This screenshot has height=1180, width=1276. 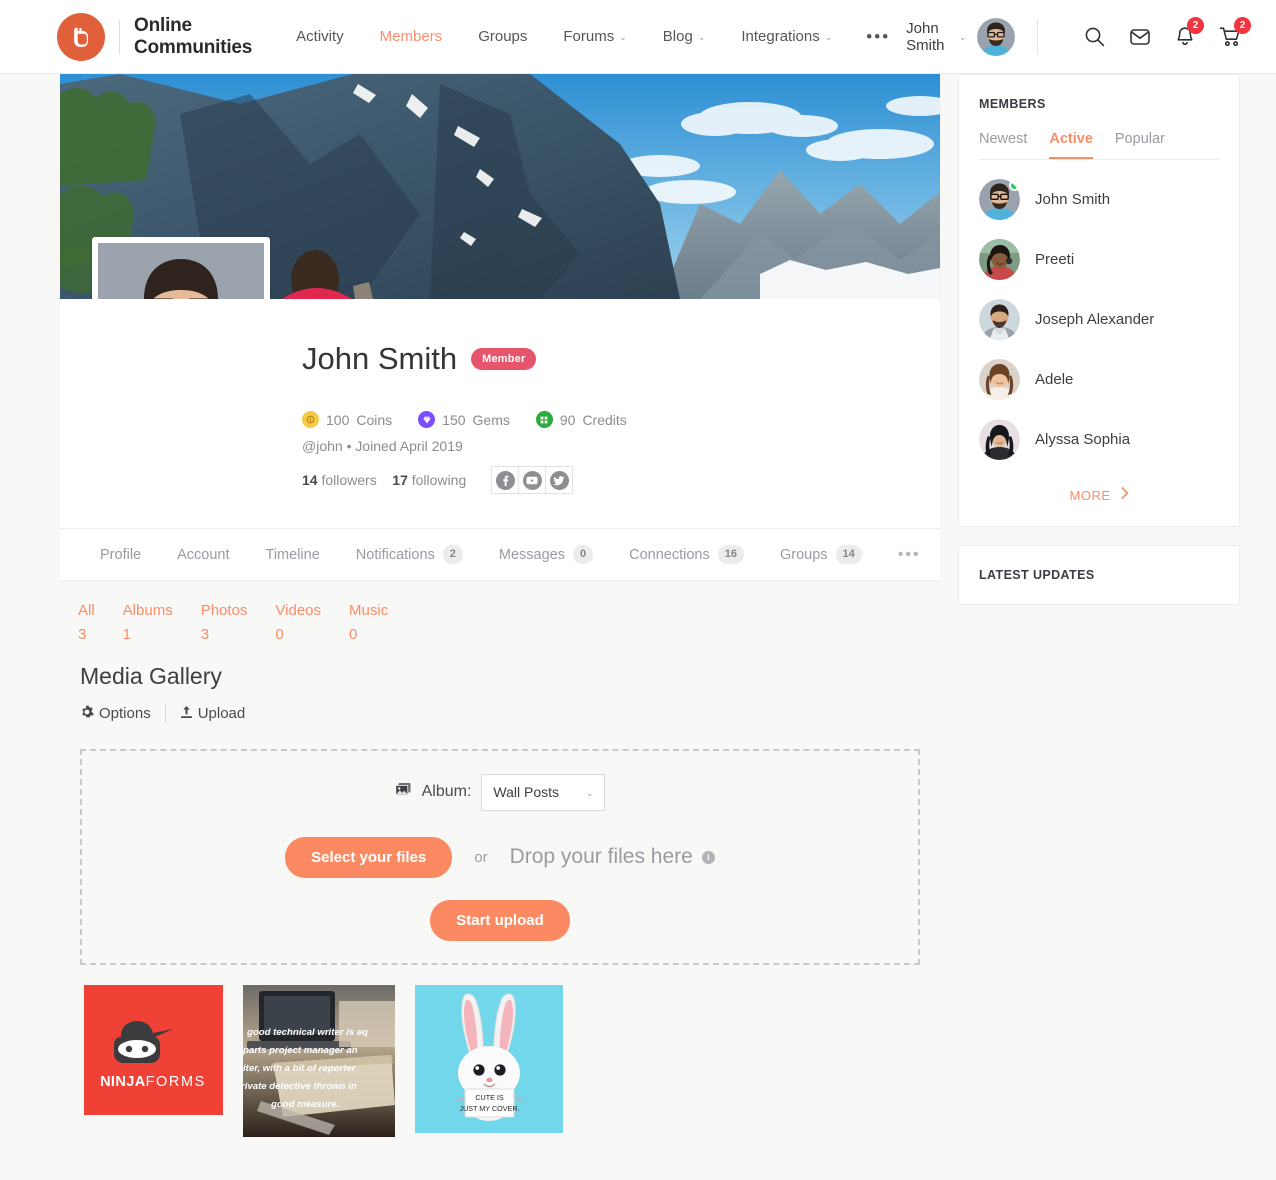 What do you see at coordinates (368, 622) in the screenshot?
I see `filter-music: Music 0` at bounding box center [368, 622].